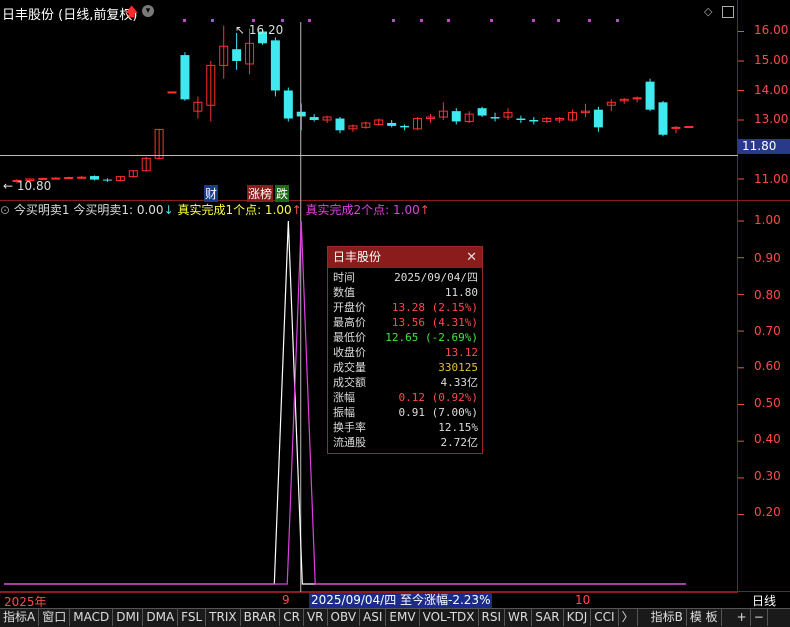 The height and width of the screenshot is (627, 790). Describe the element at coordinates (292, 617) in the screenshot. I see `tab-item: CR` at that location.